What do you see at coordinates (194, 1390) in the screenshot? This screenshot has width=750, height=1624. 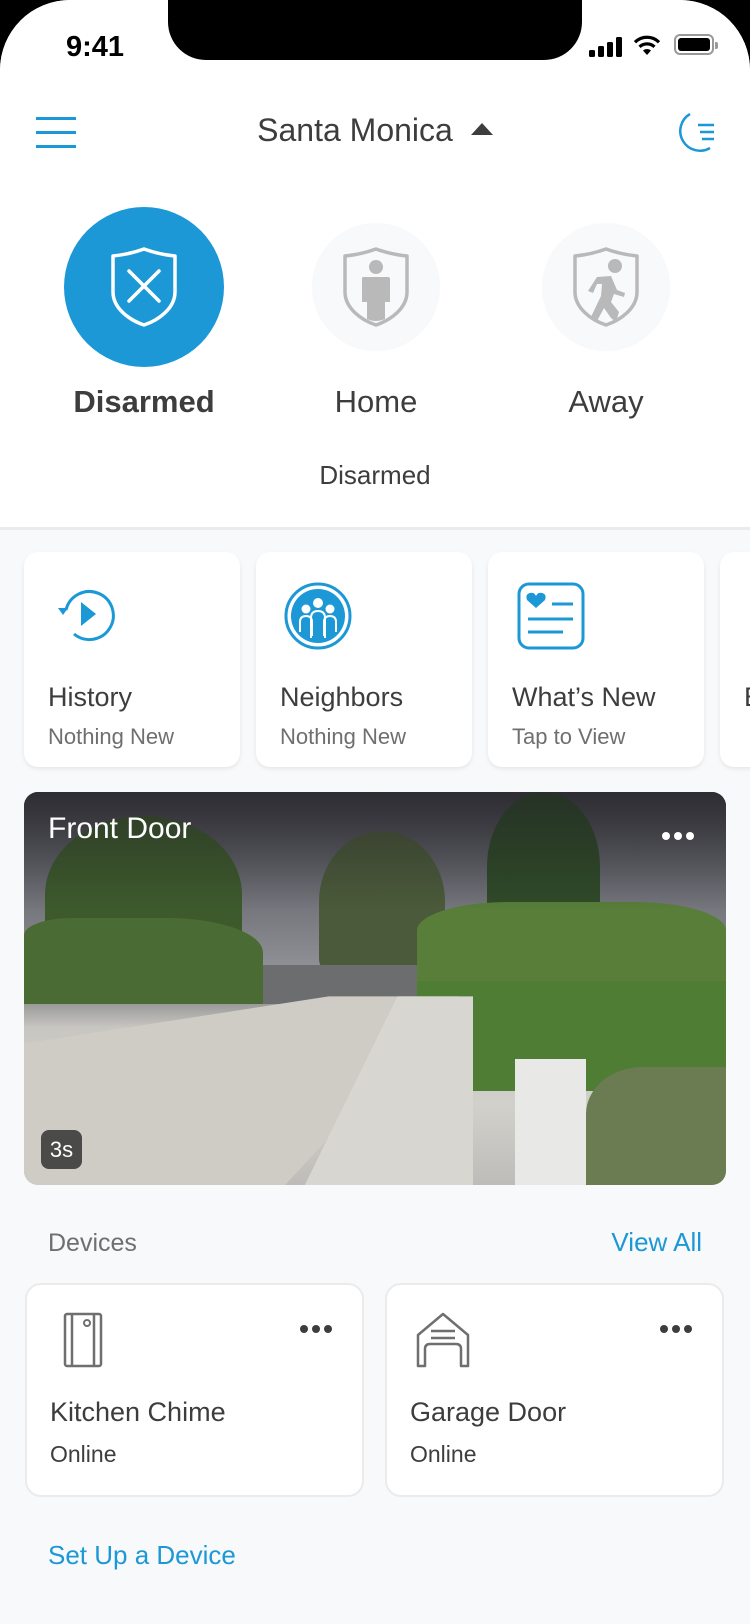 I see `device-card-kitchen-chime: Kitchen Chime Online` at bounding box center [194, 1390].